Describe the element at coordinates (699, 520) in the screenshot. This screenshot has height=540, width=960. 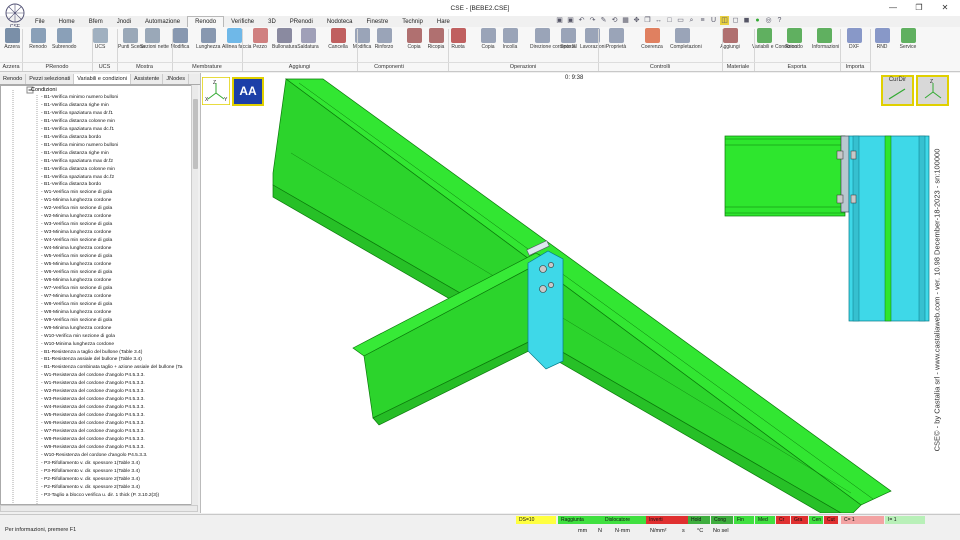
I see `status-indicator-hold: Hold` at that location.